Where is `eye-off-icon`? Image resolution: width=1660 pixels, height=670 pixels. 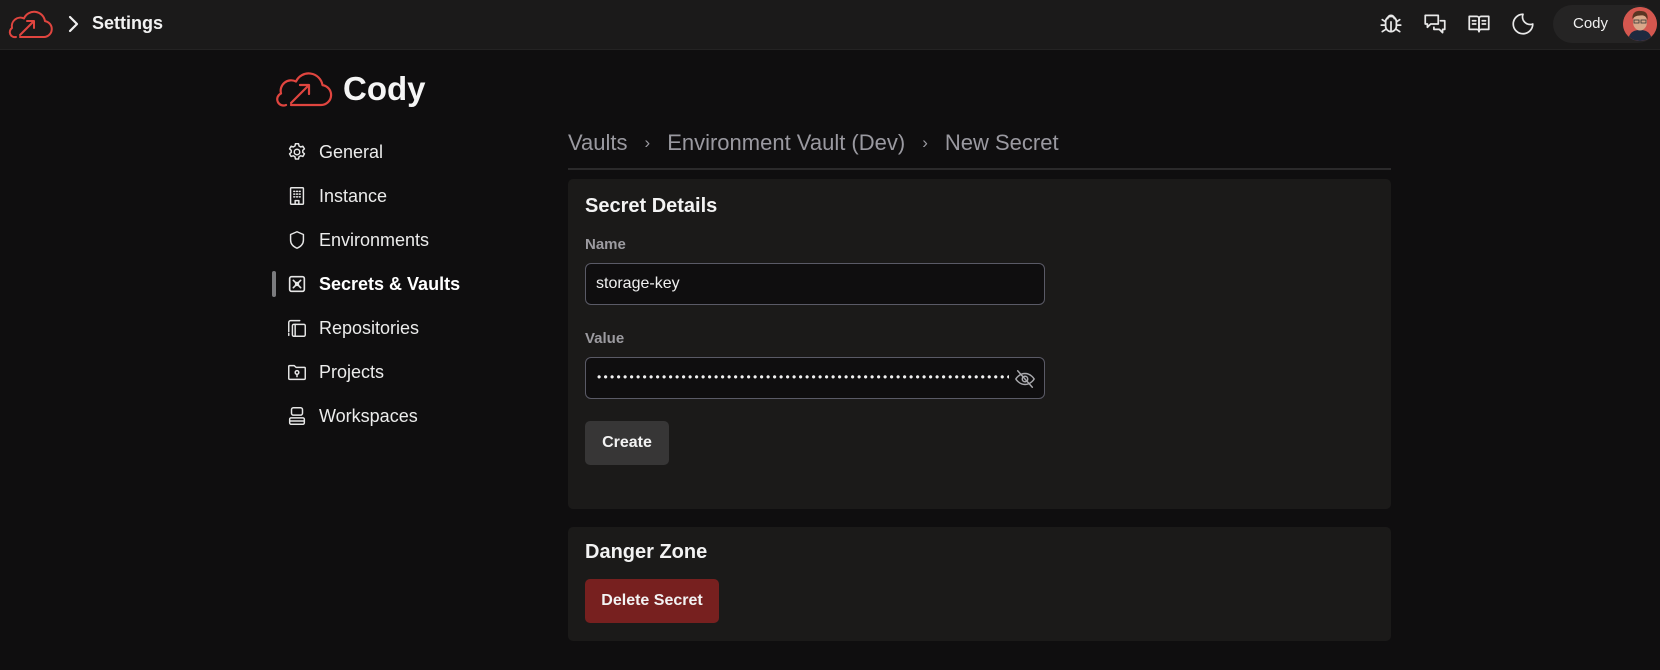 eye-off-icon is located at coordinates (1025, 379).